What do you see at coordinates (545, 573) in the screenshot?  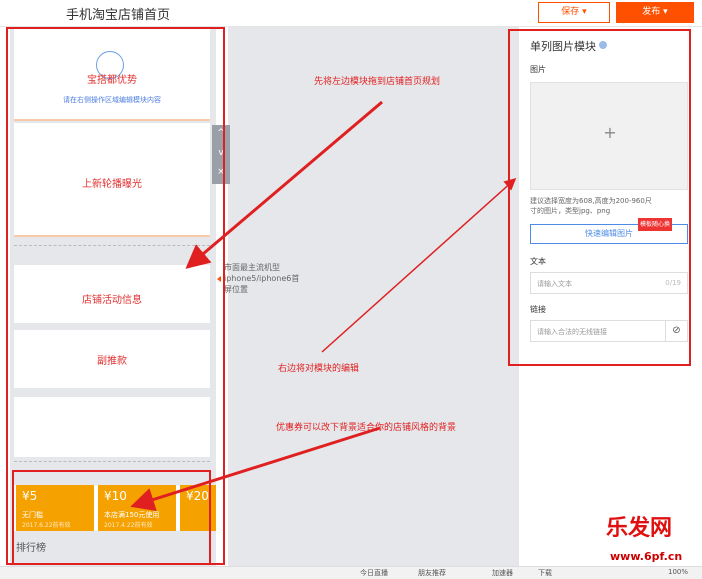 I see `status-item: 下载` at bounding box center [545, 573].